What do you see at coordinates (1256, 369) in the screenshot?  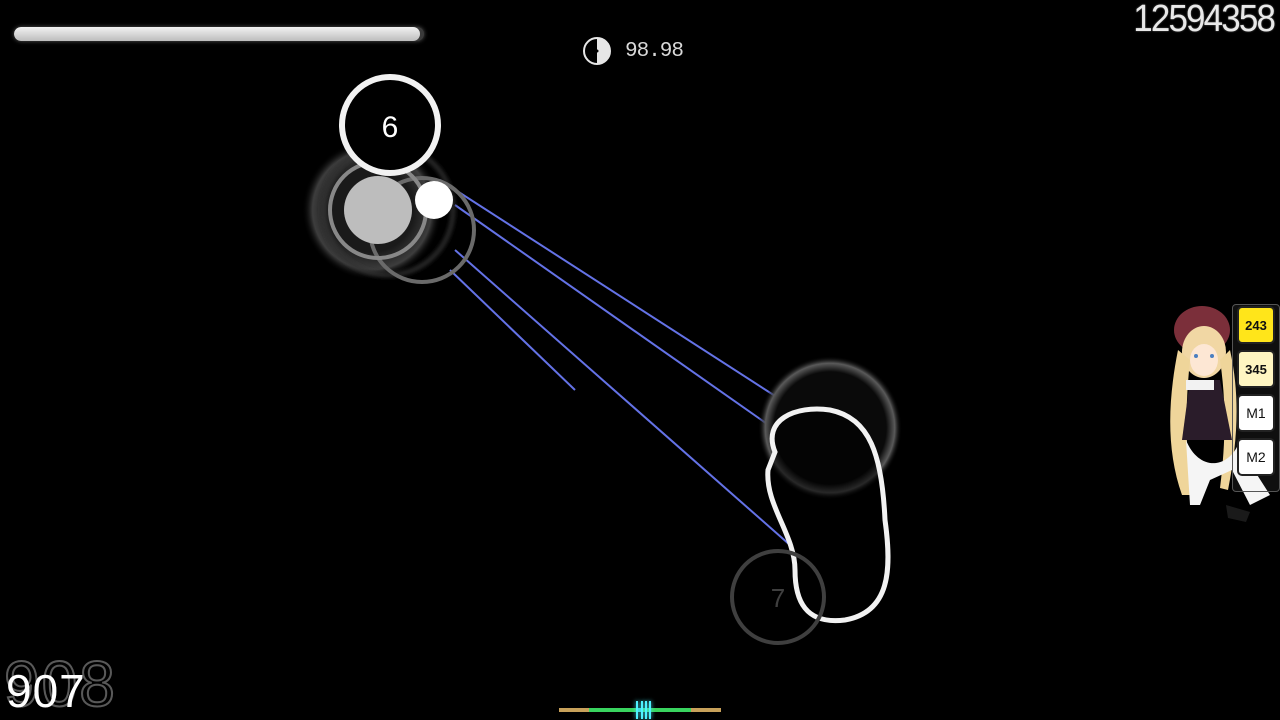 I see `key-k2: 345` at bounding box center [1256, 369].